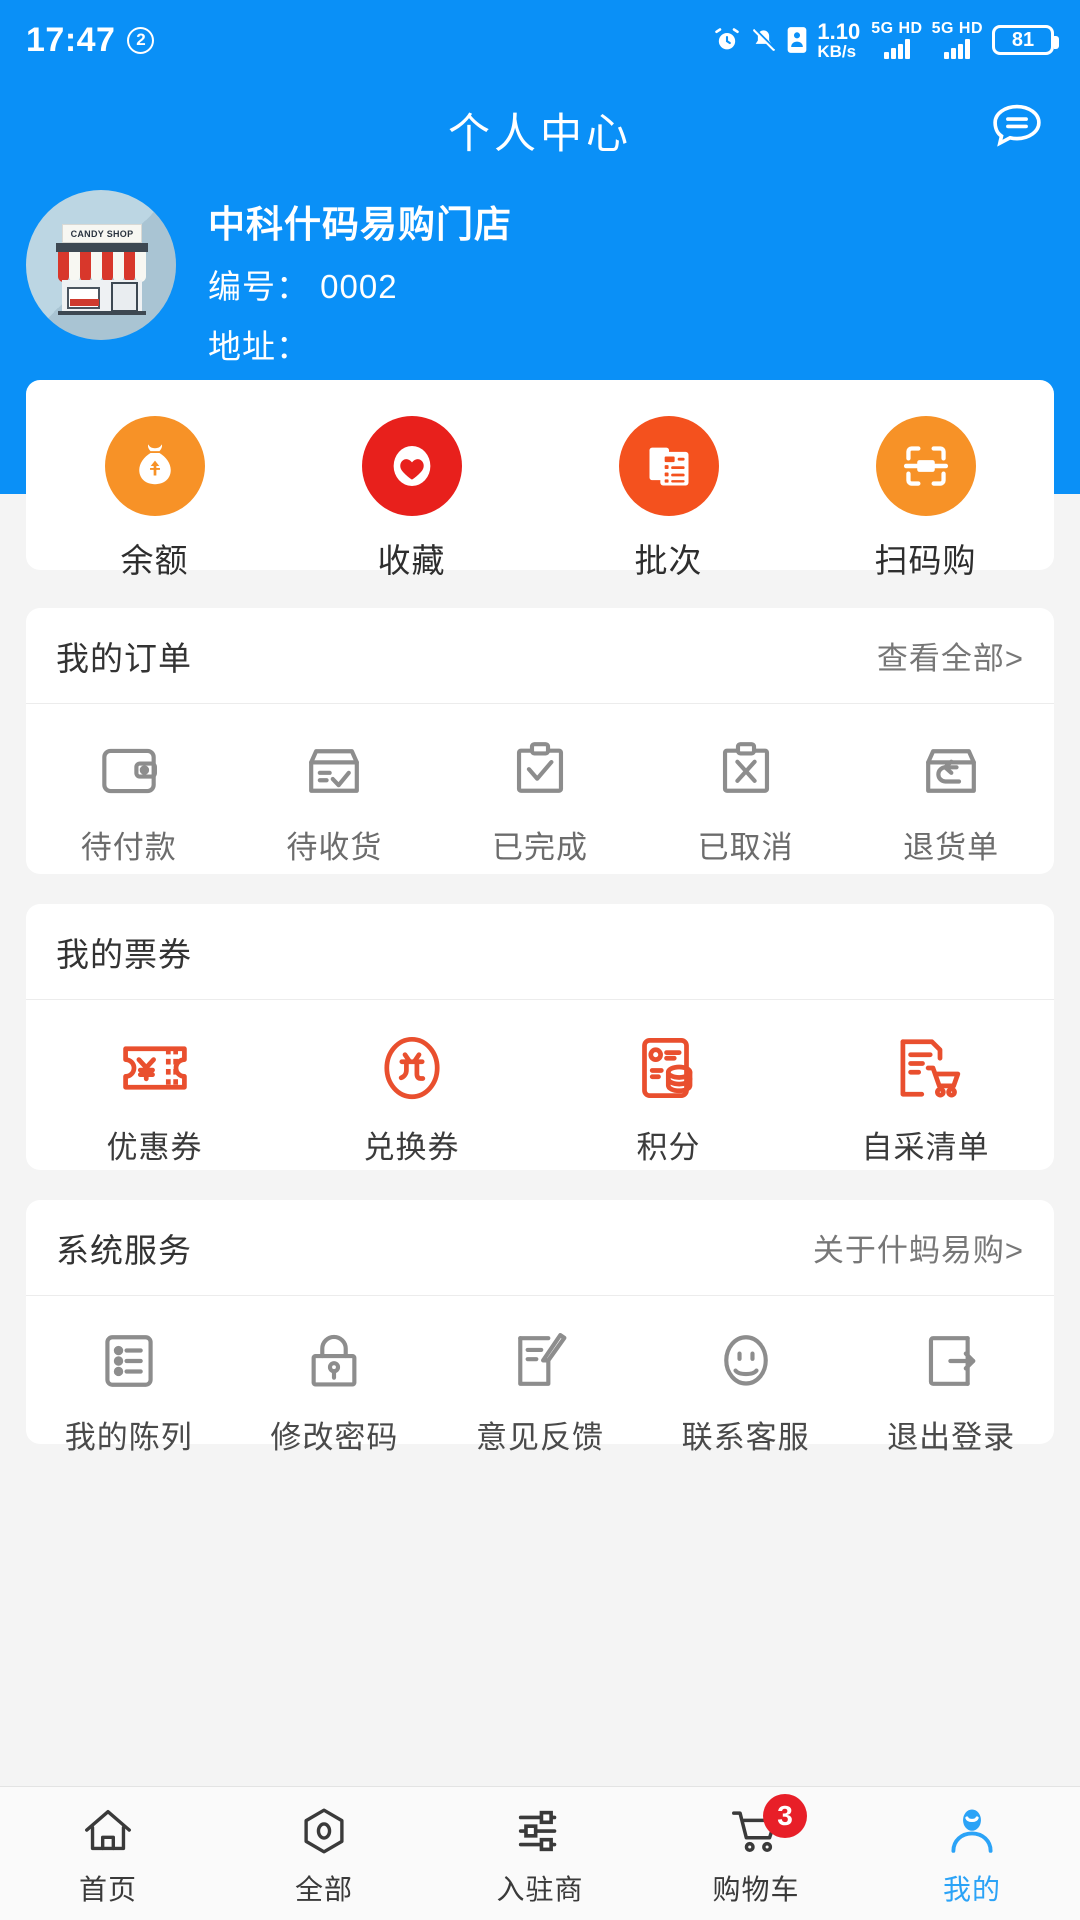 This screenshot has height=1920, width=1080. I want to click on order-status-completed: 已完成, so click(540, 800).